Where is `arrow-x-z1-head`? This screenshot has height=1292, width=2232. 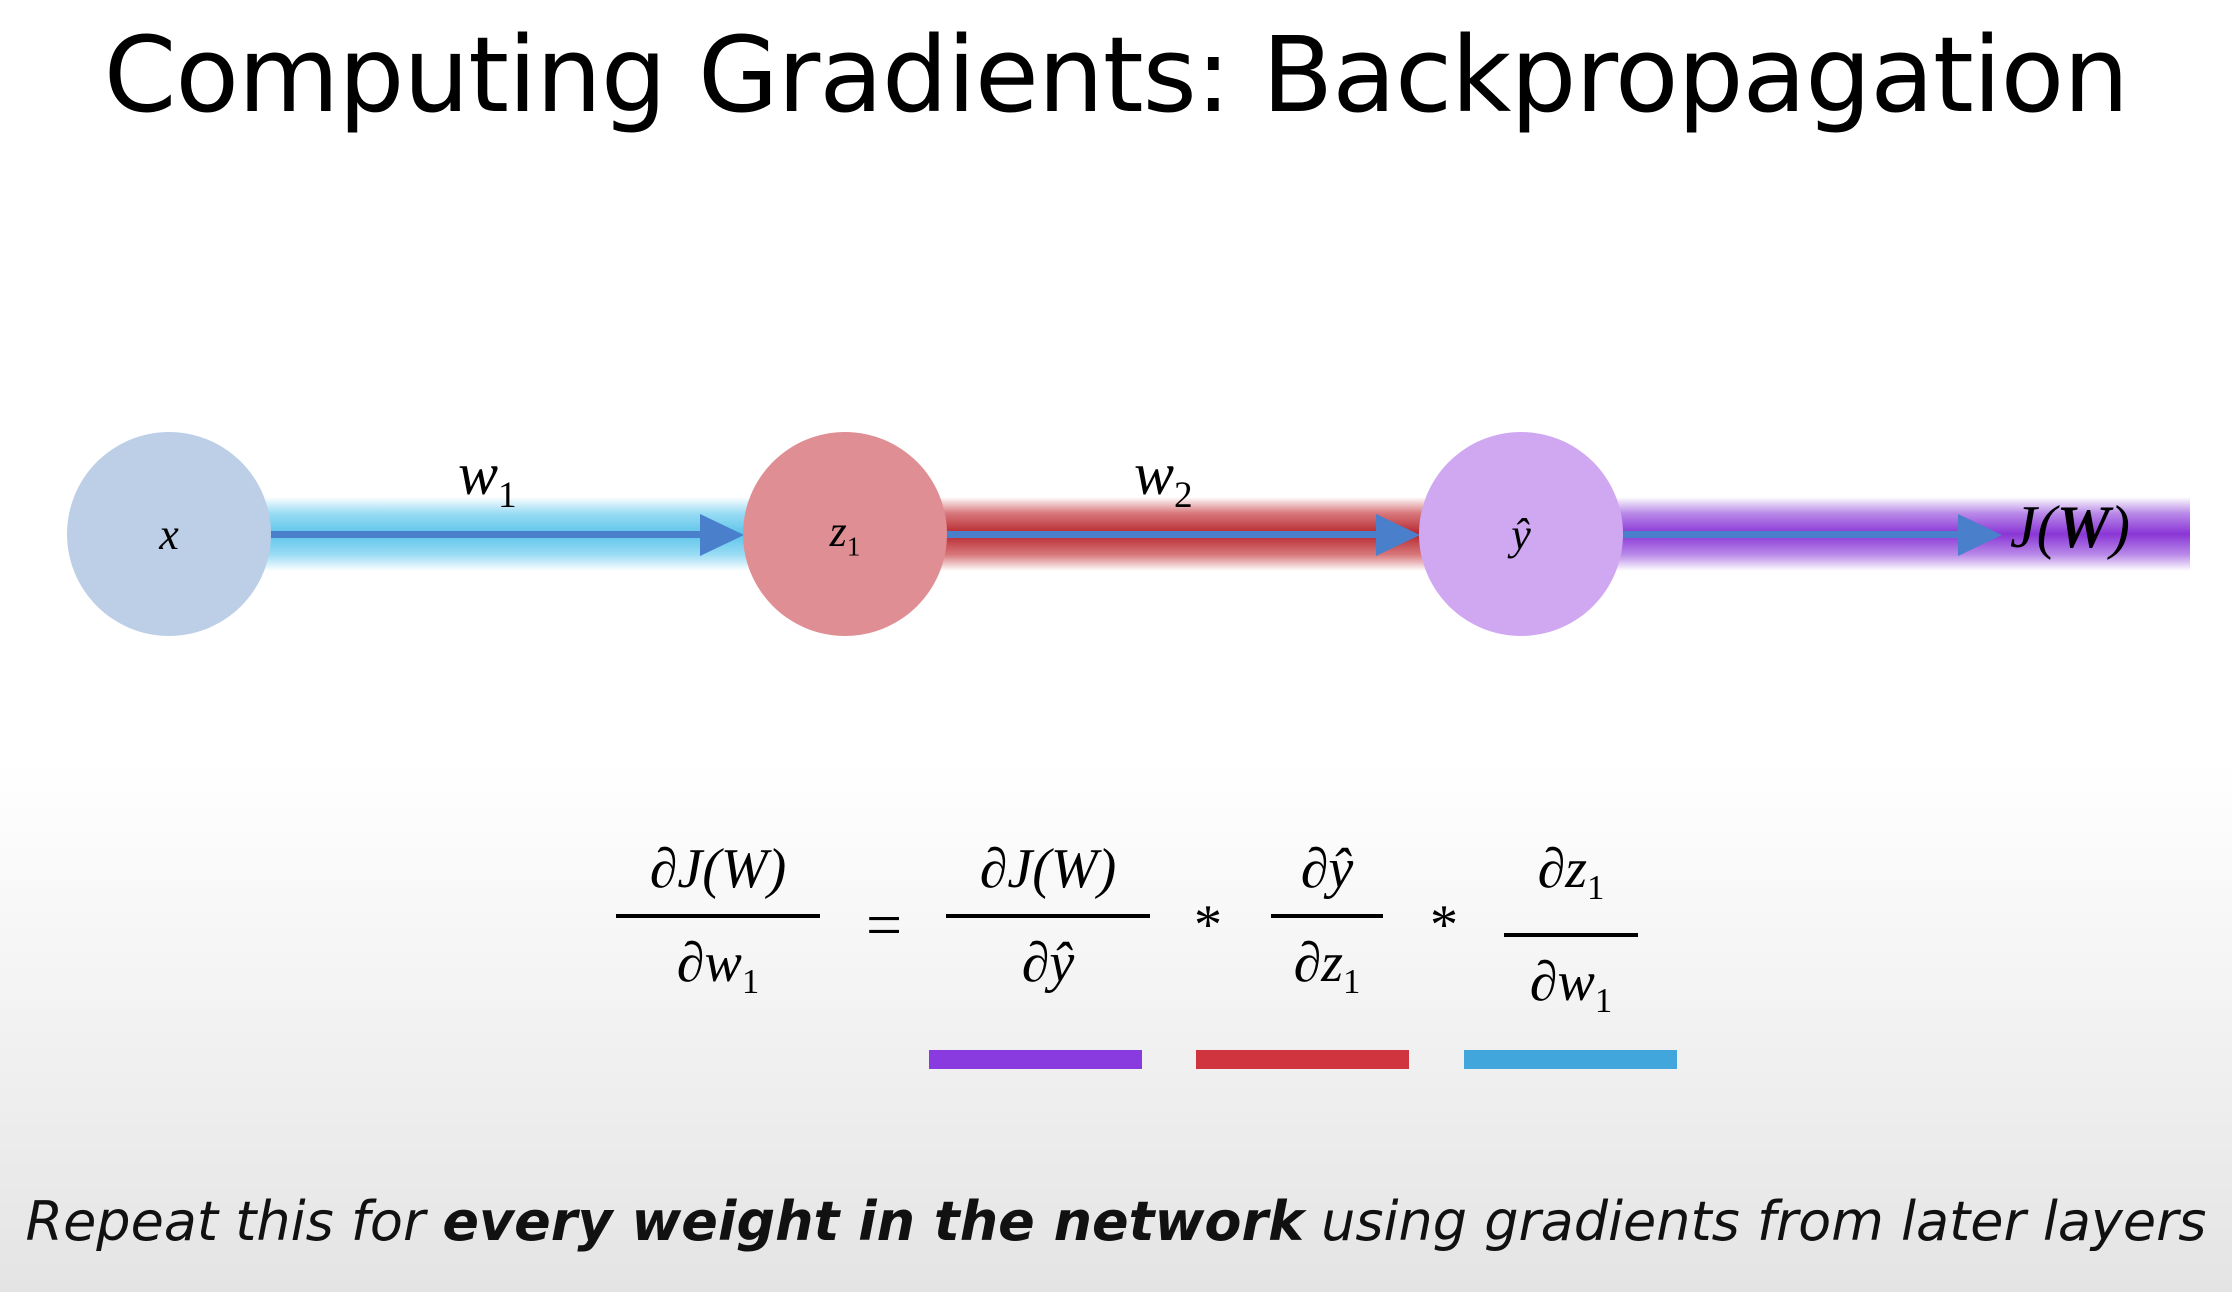
arrow-x-z1-head is located at coordinates (722, 535).